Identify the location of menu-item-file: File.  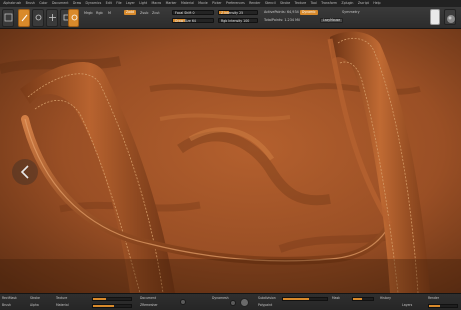
(119, 3).